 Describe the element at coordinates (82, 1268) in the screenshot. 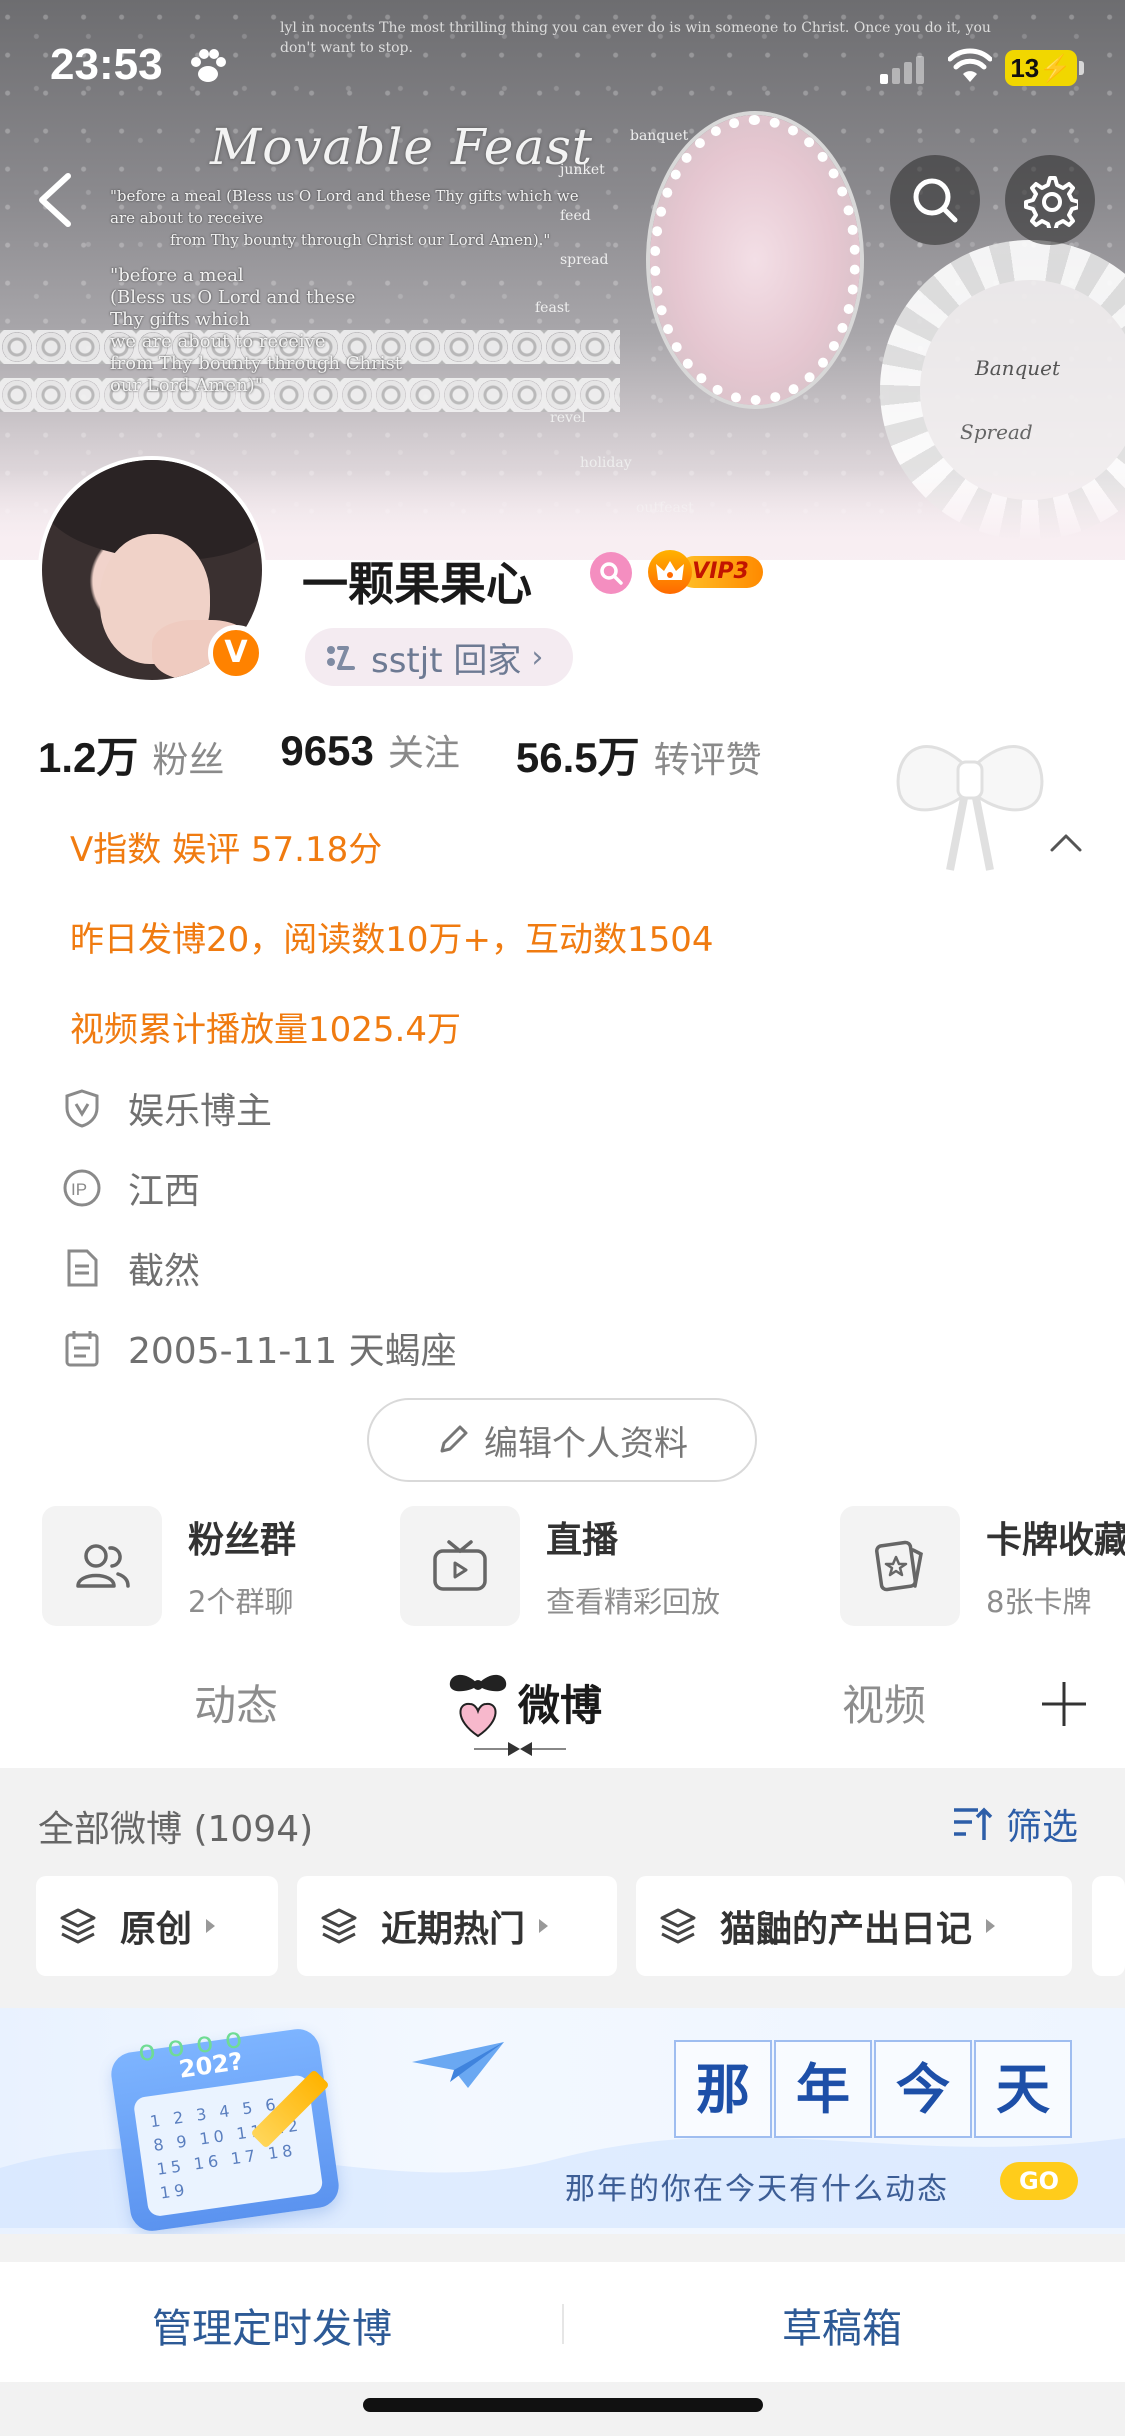

I see `document-icon` at that location.